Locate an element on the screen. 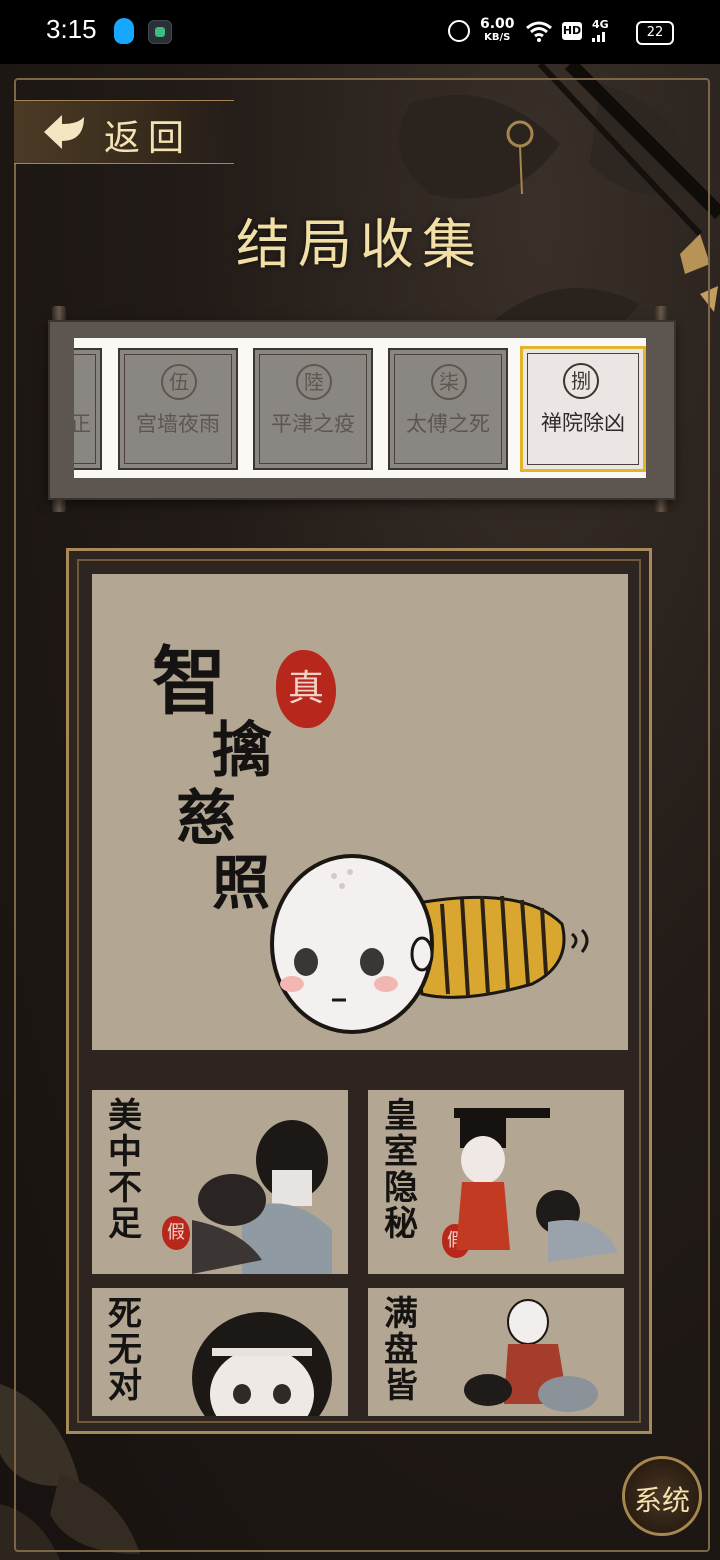 Image resolution: width=720 pixels, height=1560 pixels. app-notification-icon is located at coordinates (160, 32).